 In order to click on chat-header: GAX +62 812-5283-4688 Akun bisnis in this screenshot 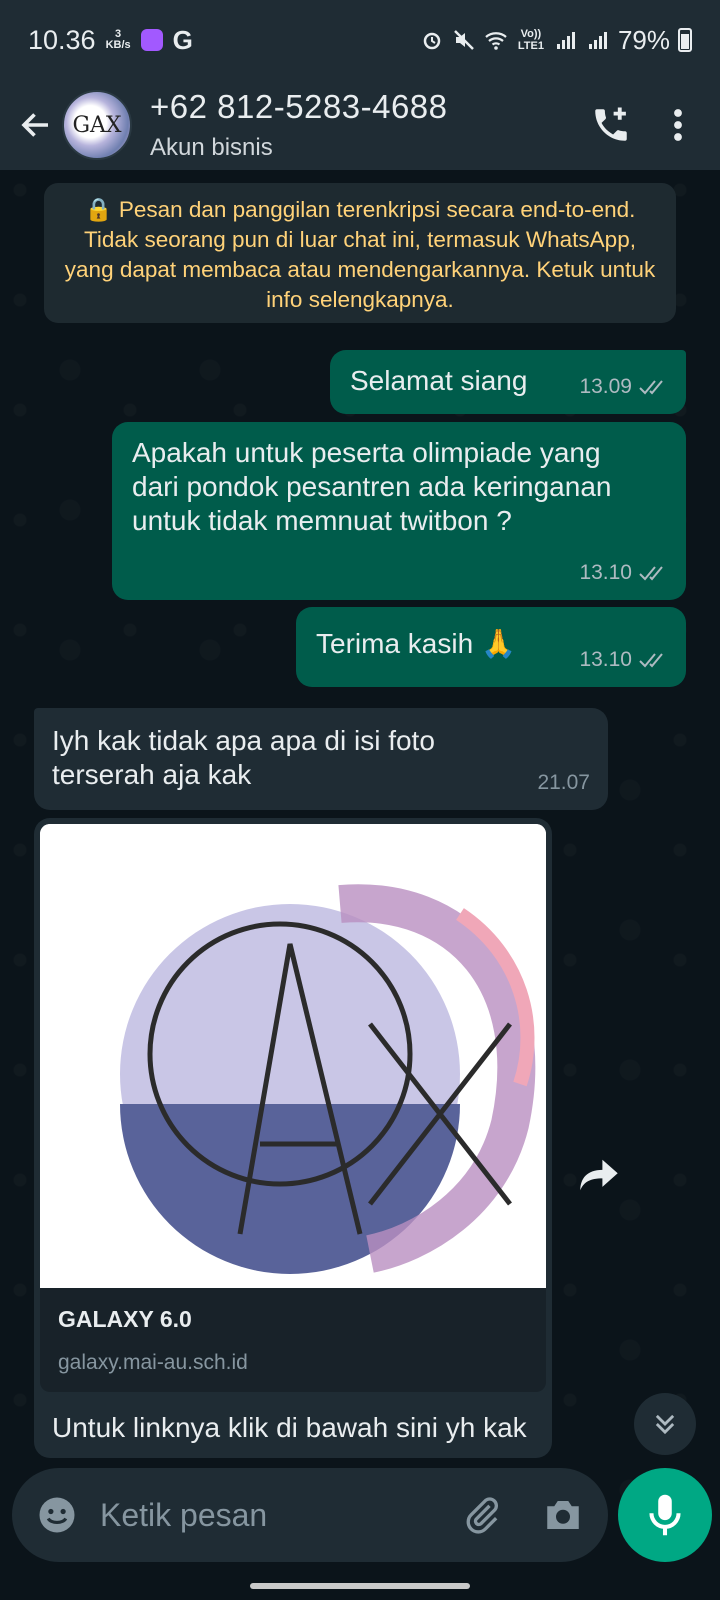, I will do `click(360, 125)`.